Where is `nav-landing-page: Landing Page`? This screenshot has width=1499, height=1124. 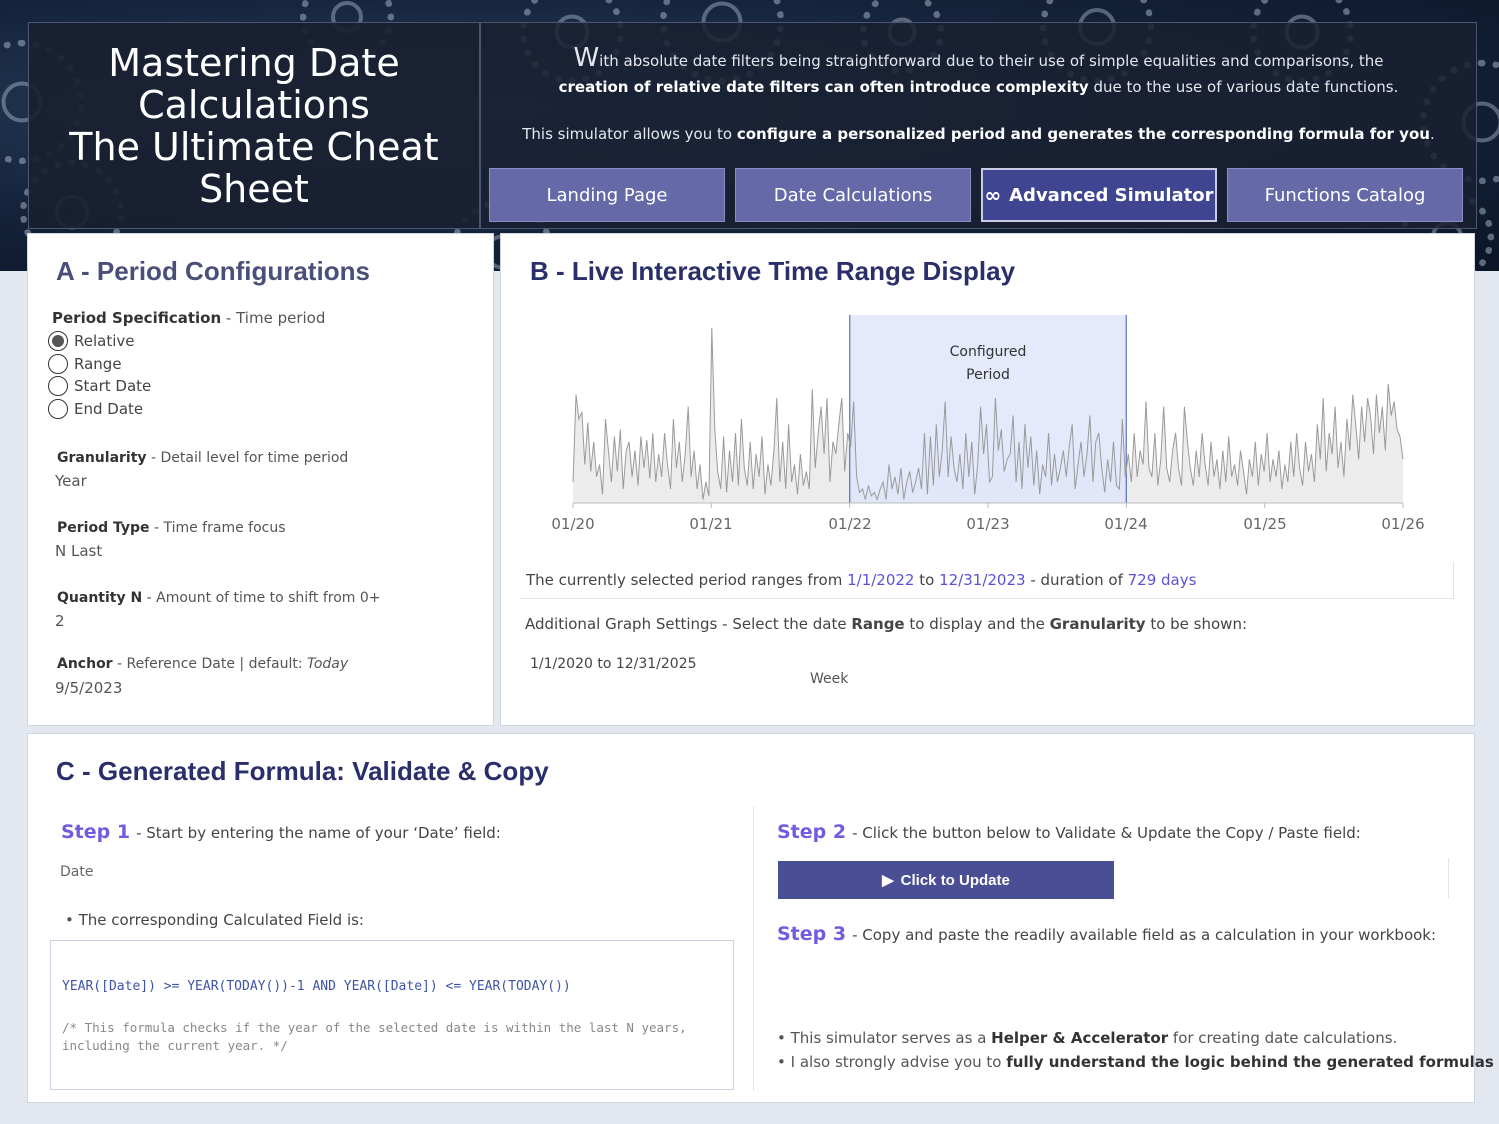
nav-landing-page: Landing Page is located at coordinates (607, 195).